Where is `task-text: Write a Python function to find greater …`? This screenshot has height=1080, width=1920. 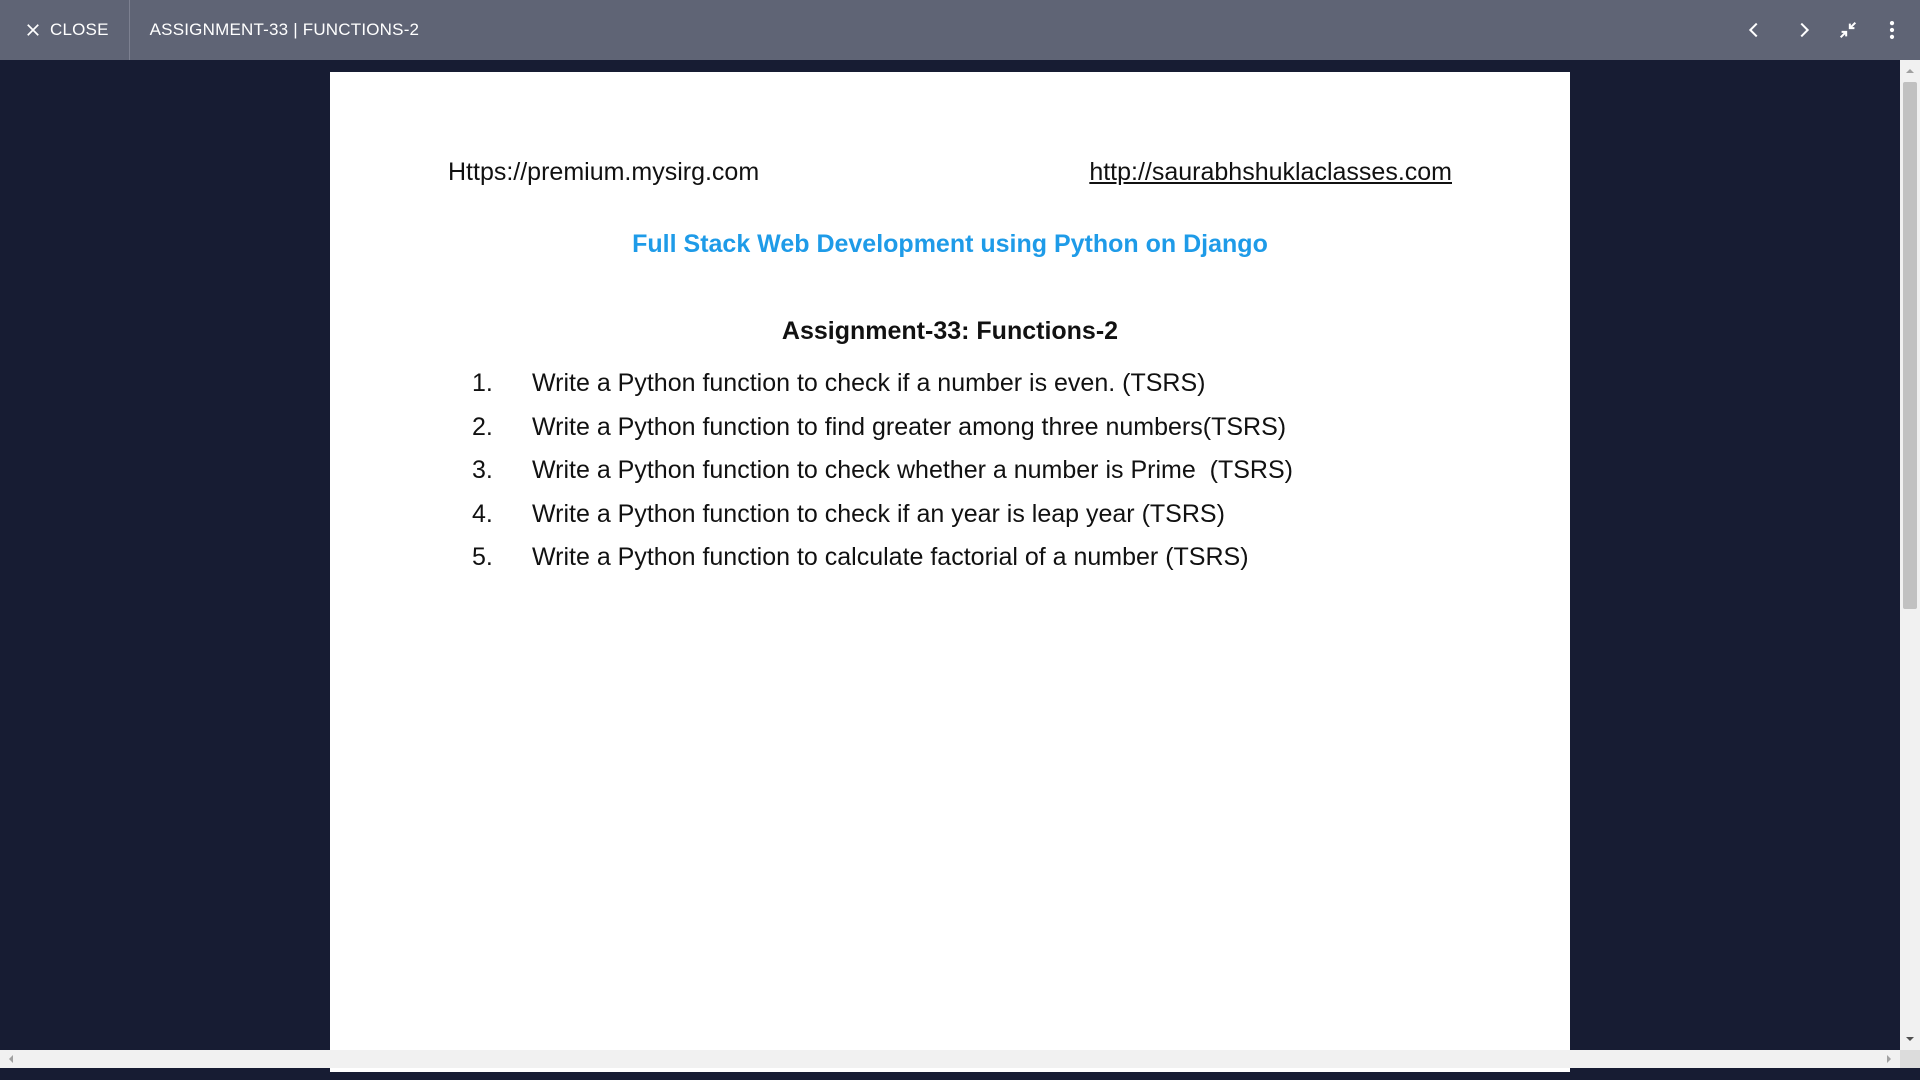
task-text: Write a Python function to find greater … is located at coordinates (909, 426).